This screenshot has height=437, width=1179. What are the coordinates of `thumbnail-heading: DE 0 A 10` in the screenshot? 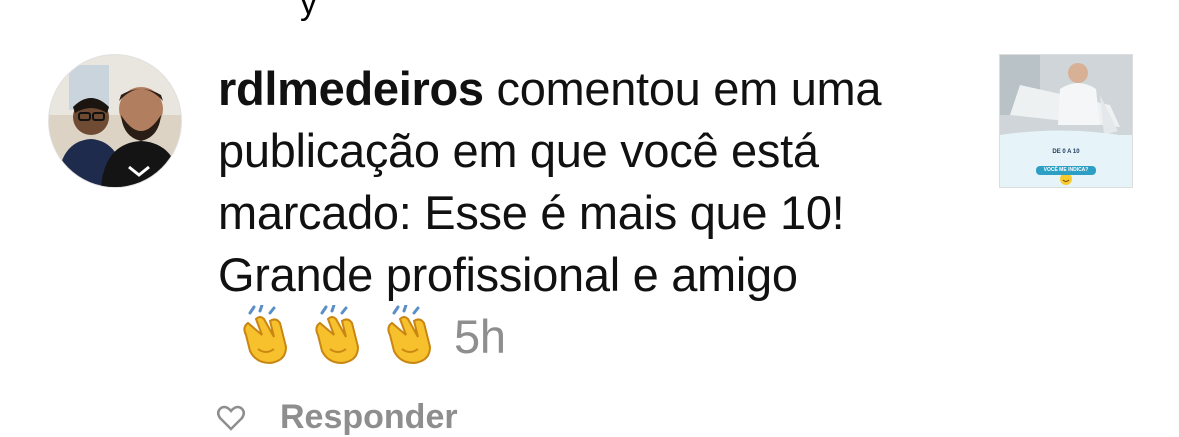 It's located at (1066, 152).